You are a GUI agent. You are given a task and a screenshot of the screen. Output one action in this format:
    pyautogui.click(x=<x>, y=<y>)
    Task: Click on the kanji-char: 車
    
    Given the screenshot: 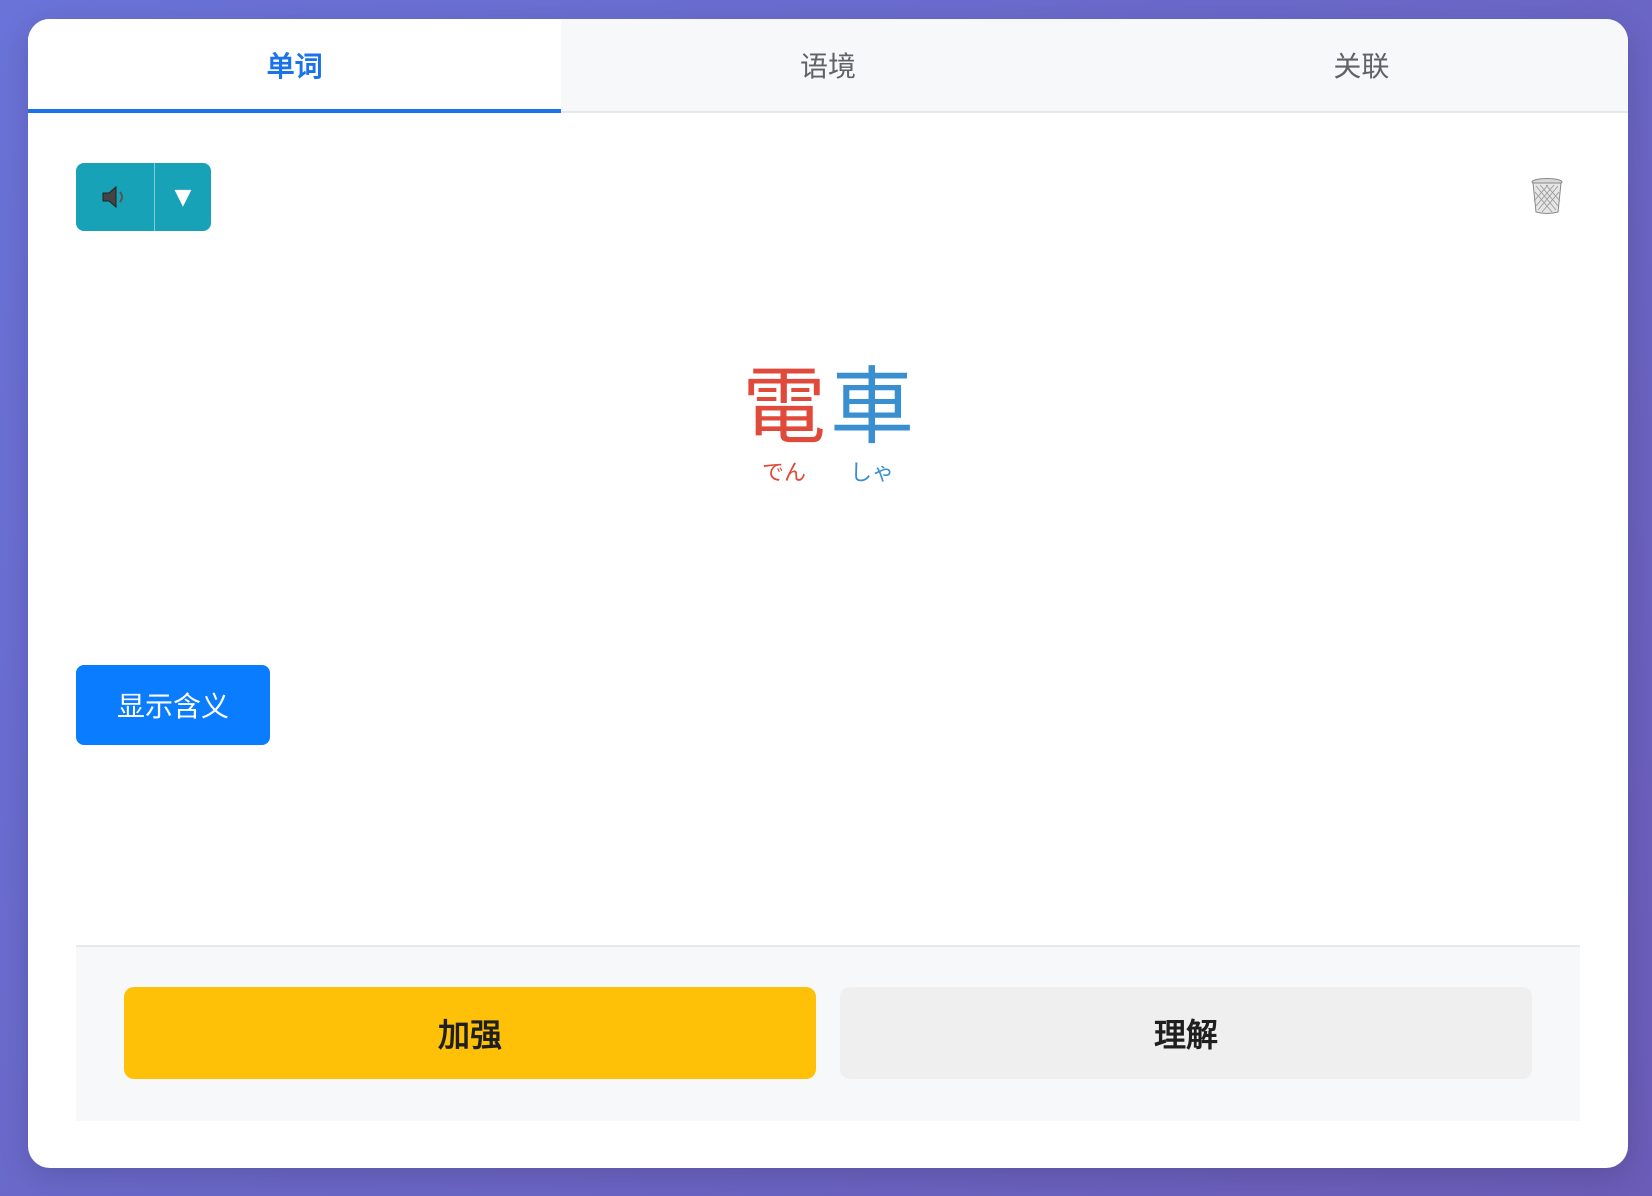 What is the action you would take?
    pyautogui.click(x=872, y=407)
    